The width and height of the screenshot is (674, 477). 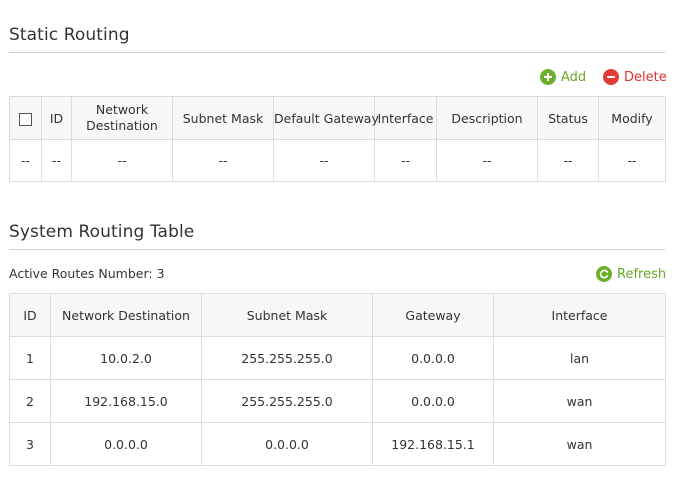 I want to click on table-row: -- -- -- -- -- -- -- -- --, so click(x=337, y=160).